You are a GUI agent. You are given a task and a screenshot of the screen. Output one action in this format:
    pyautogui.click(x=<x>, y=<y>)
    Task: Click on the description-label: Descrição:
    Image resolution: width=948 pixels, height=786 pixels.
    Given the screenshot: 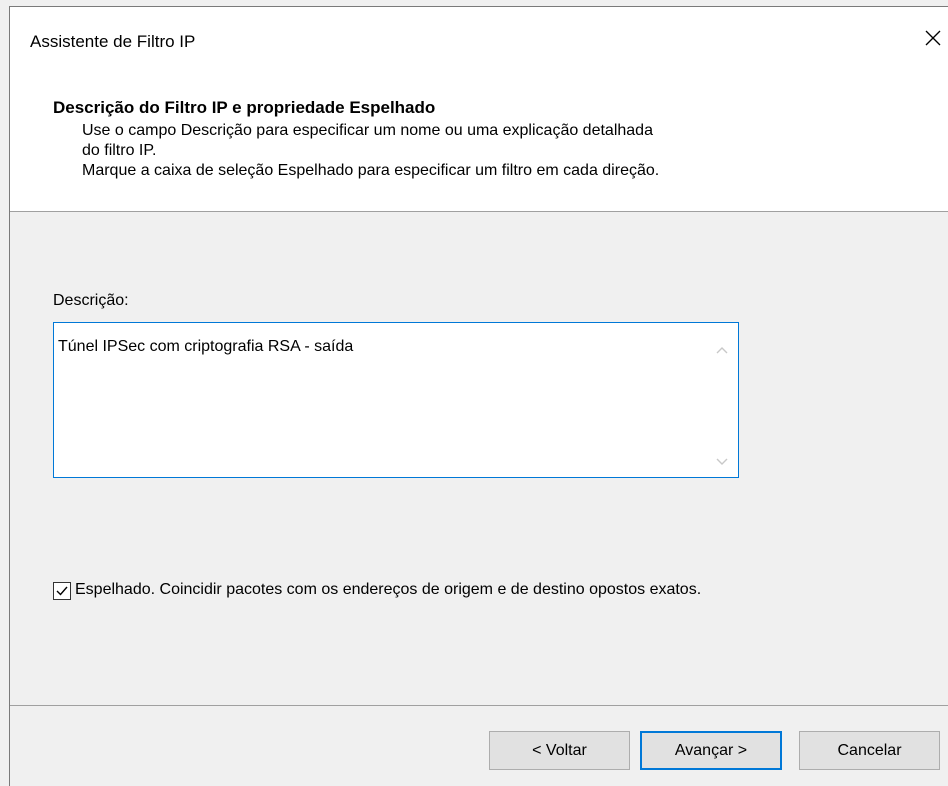 What is the action you would take?
    pyautogui.click(x=91, y=300)
    